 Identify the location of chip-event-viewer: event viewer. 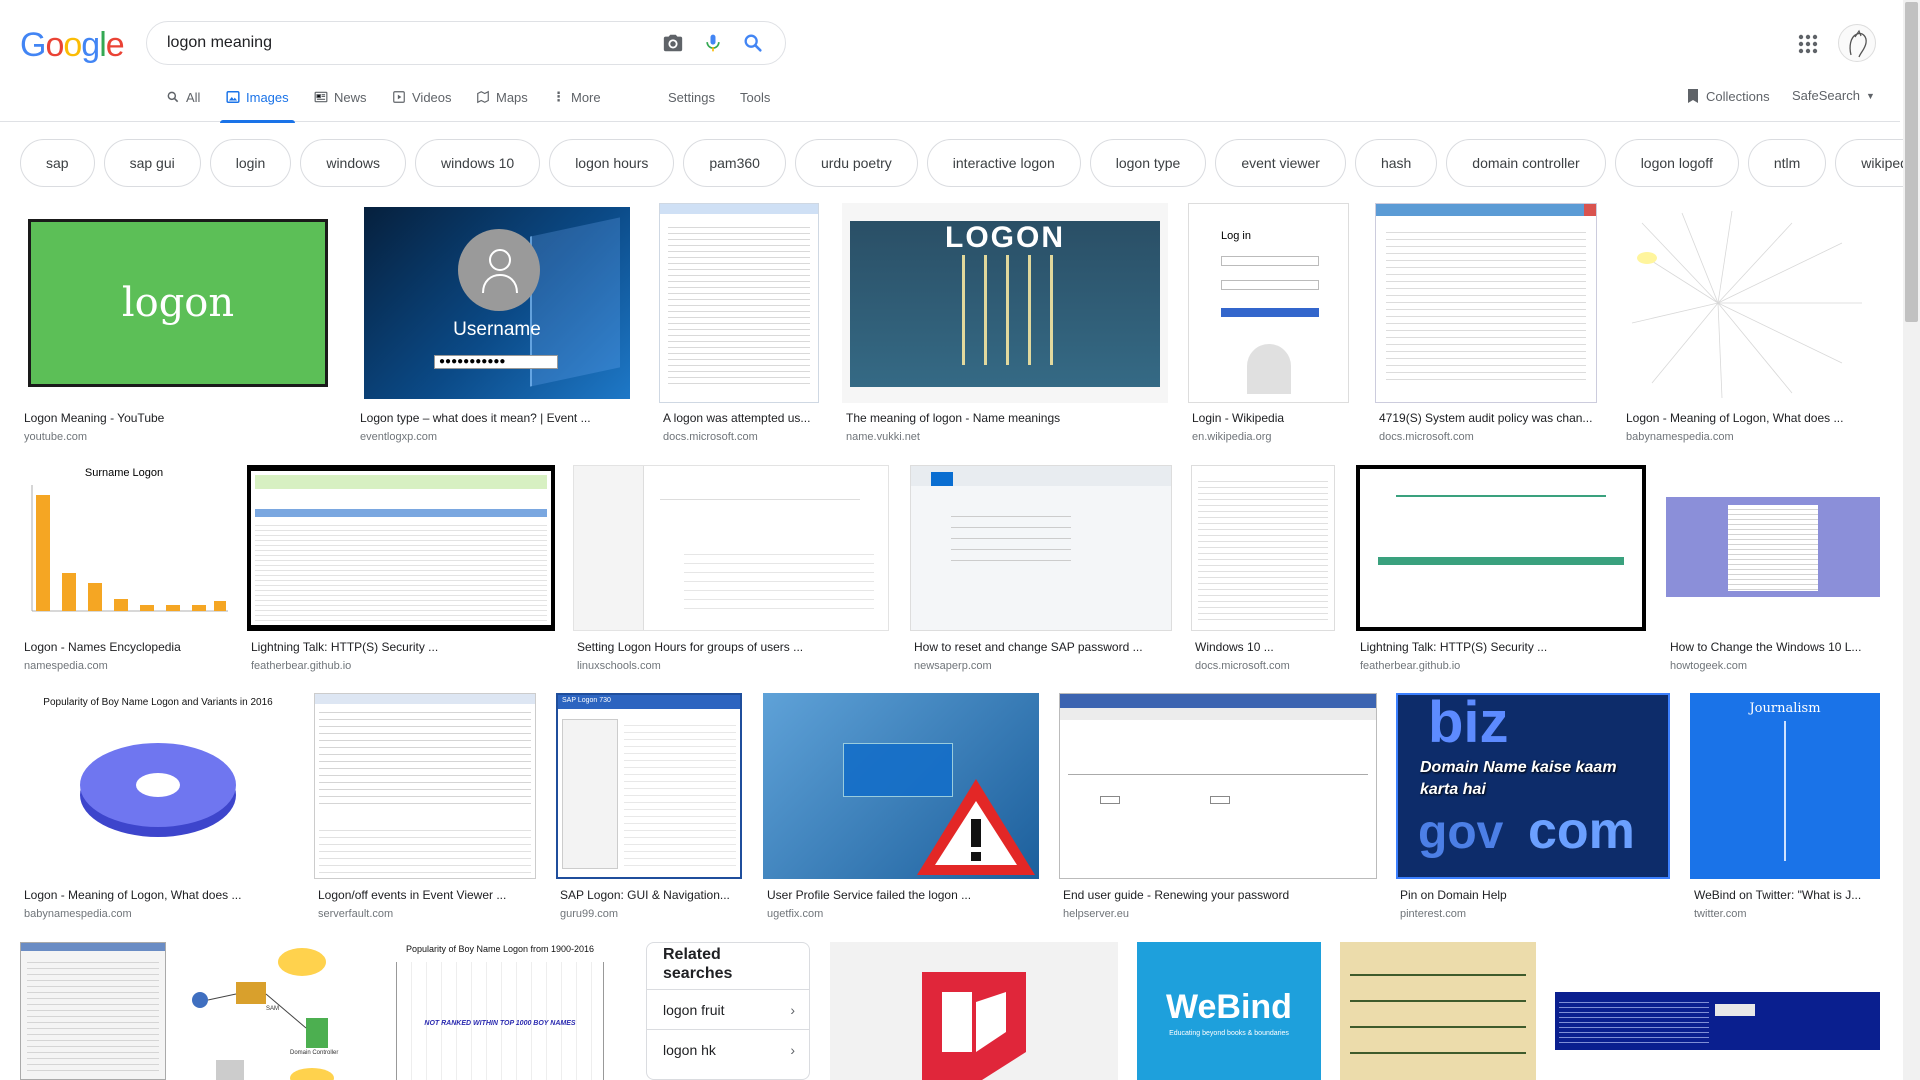
(1280, 163).